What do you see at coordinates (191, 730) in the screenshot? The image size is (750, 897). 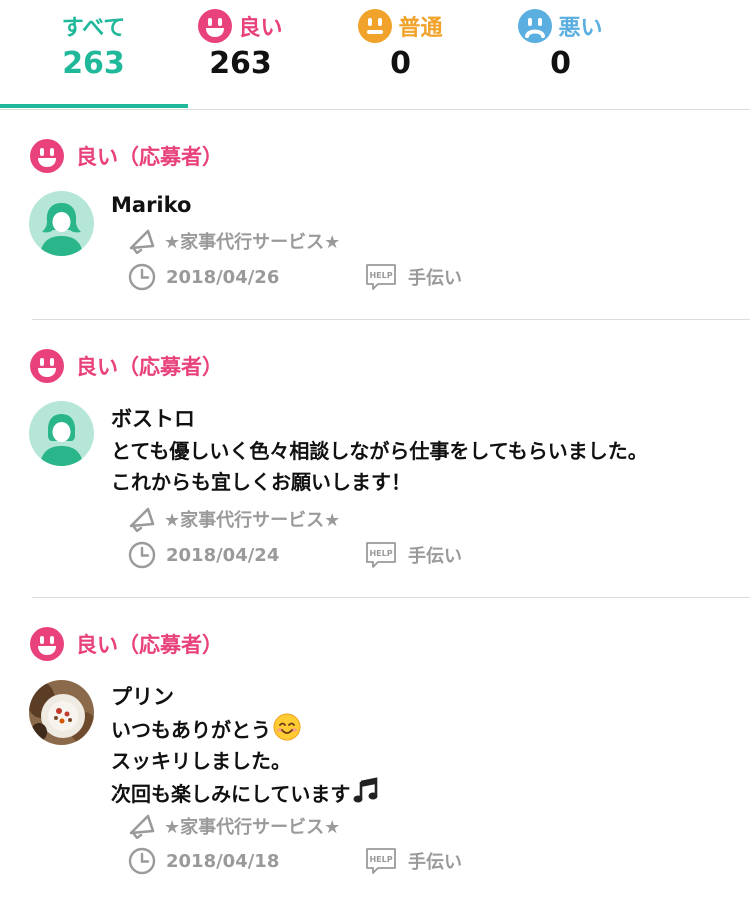 I see `comment-line: いつもありがとう` at bounding box center [191, 730].